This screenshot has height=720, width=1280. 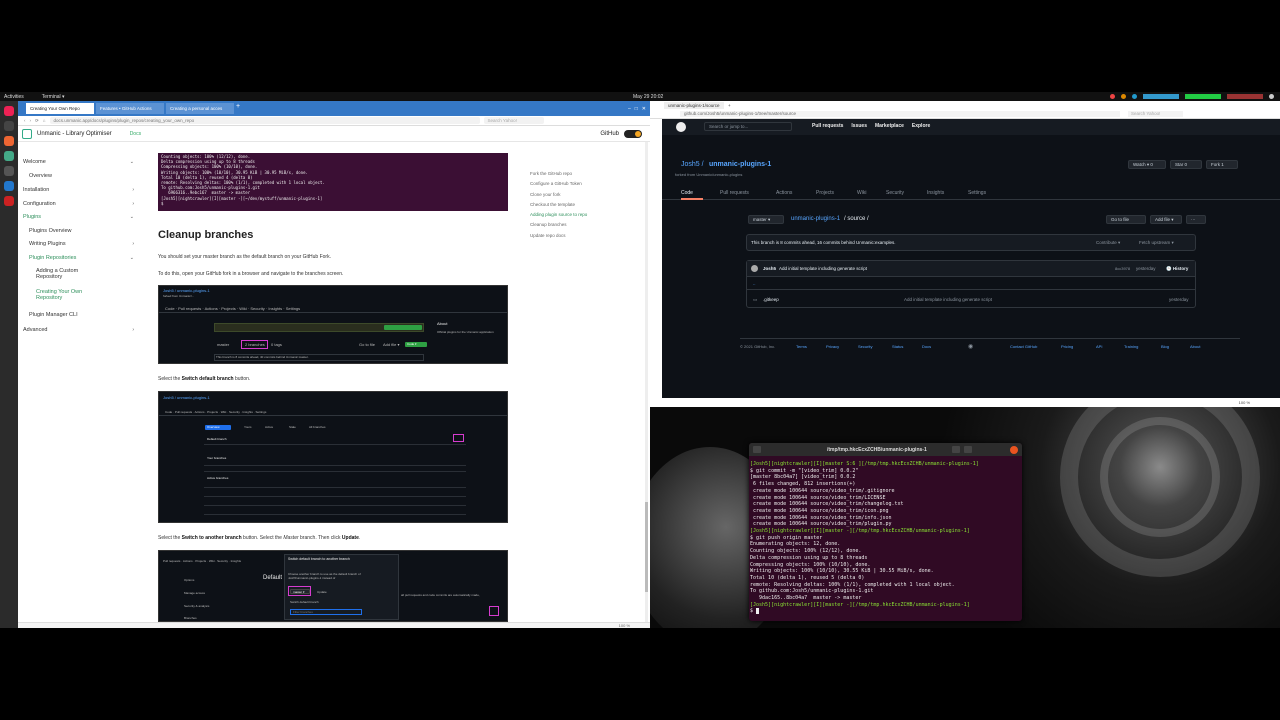 What do you see at coordinates (865, 346) in the screenshot?
I see `footer-security: Security` at bounding box center [865, 346].